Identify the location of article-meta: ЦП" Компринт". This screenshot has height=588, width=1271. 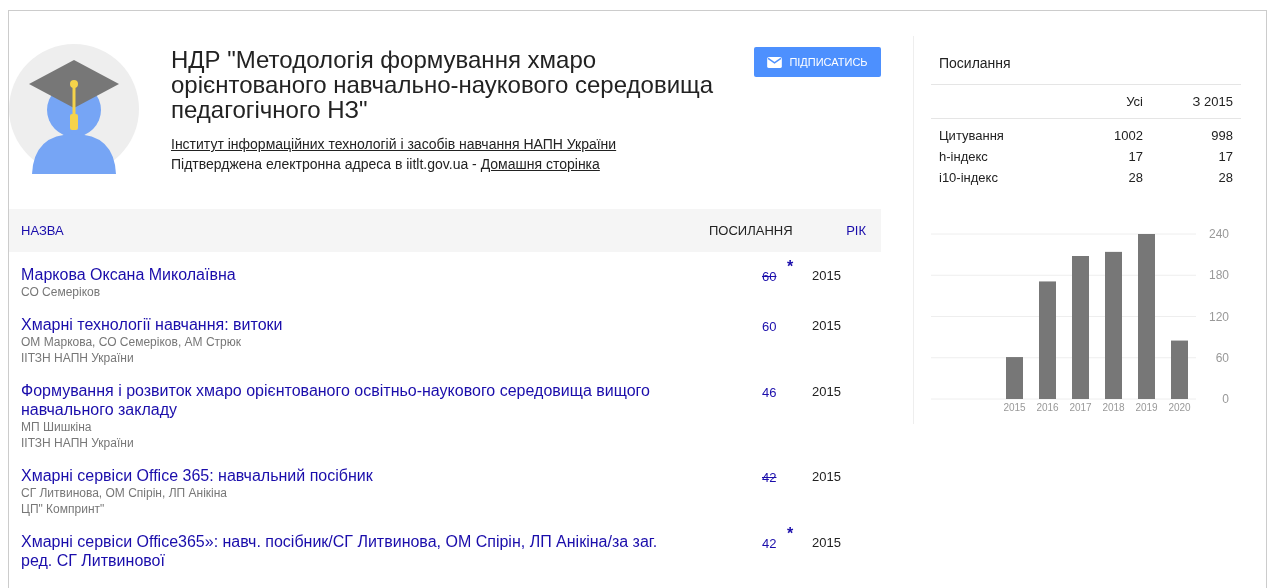
(63, 509).